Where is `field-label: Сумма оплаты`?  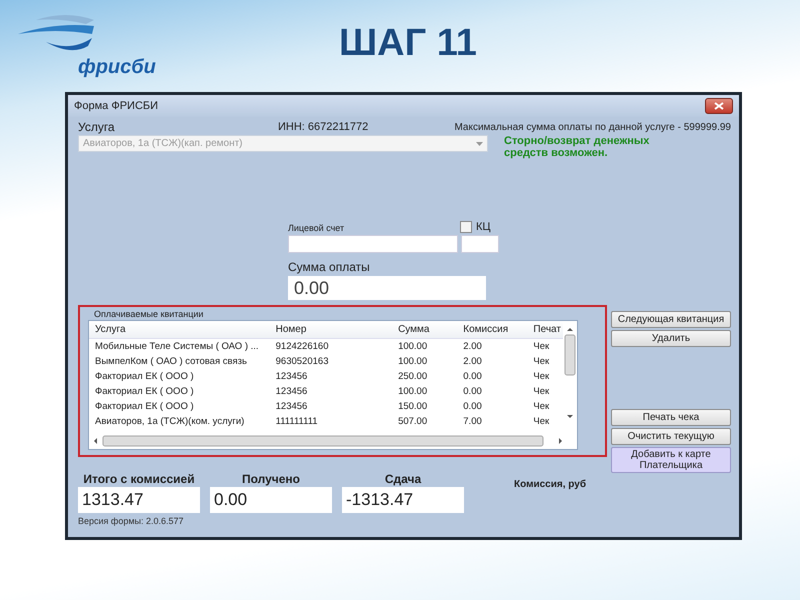
field-label: Сумма оплаты is located at coordinates (329, 267).